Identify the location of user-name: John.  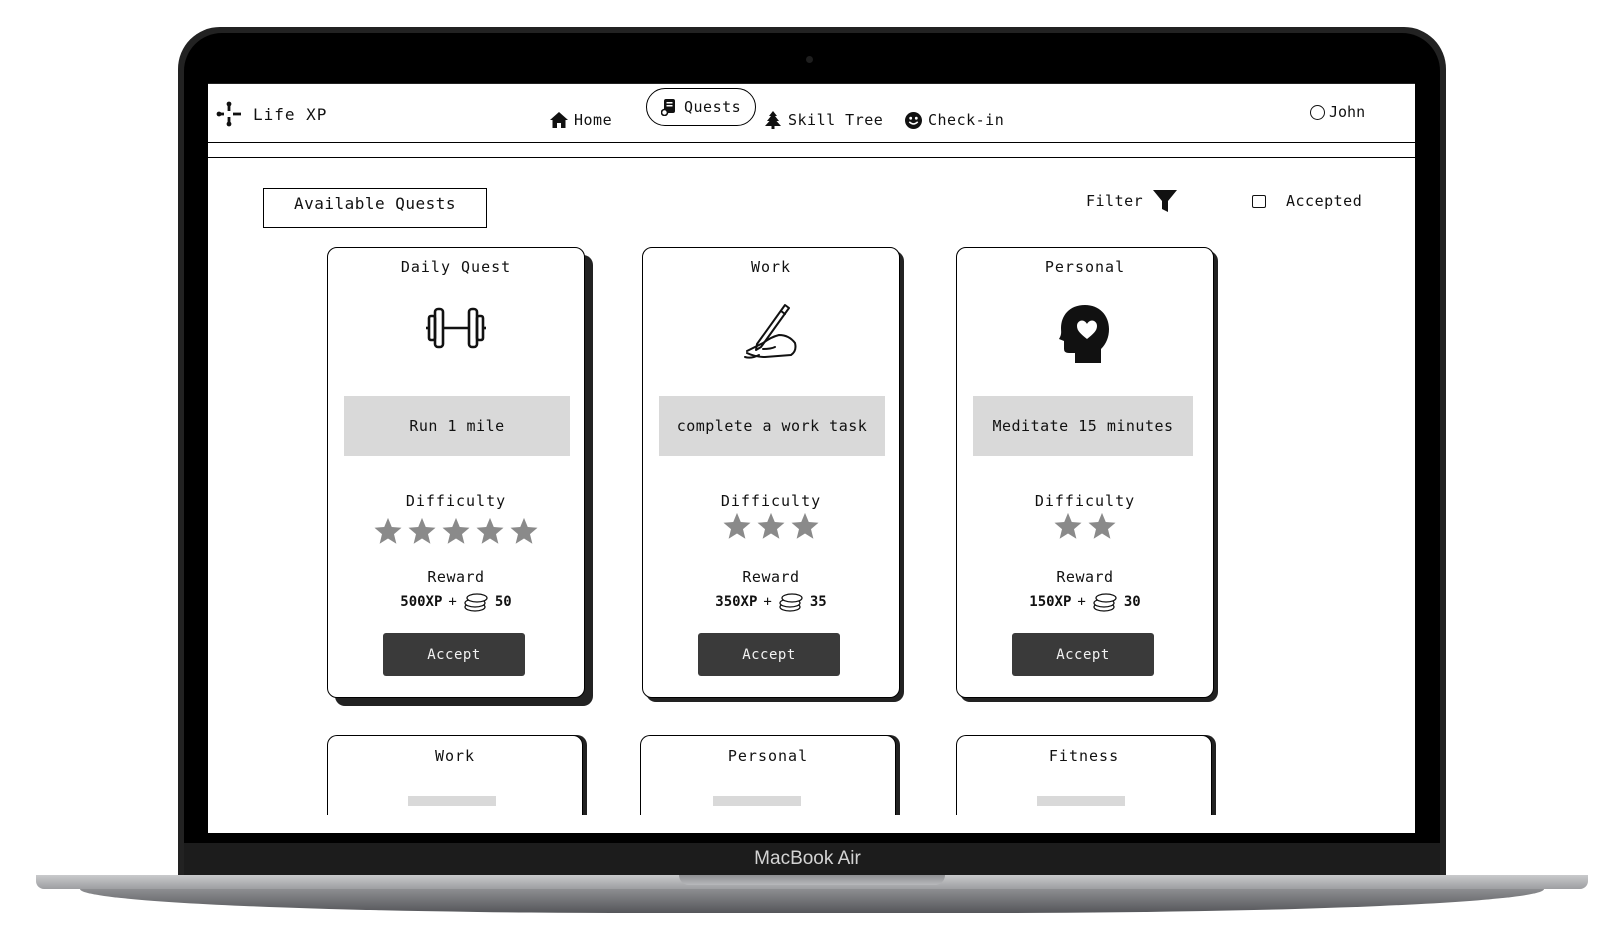
(1347, 112).